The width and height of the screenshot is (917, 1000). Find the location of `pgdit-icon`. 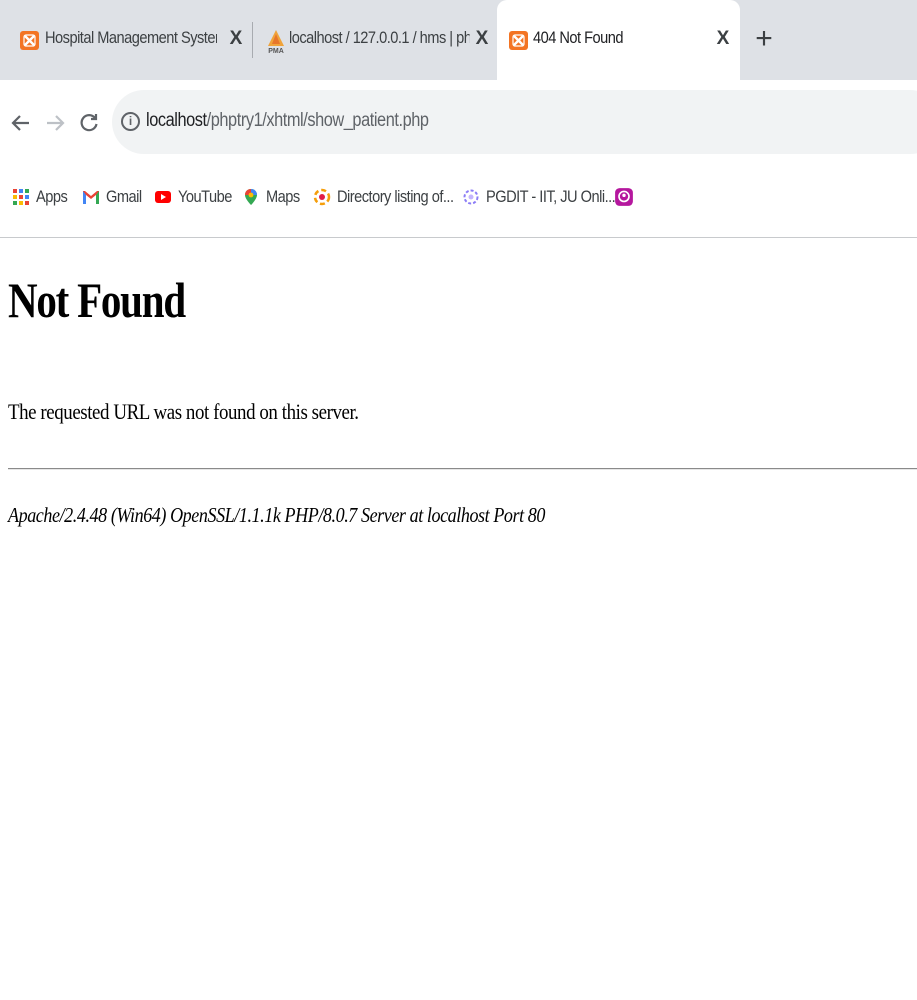

pgdit-icon is located at coordinates (471, 197).